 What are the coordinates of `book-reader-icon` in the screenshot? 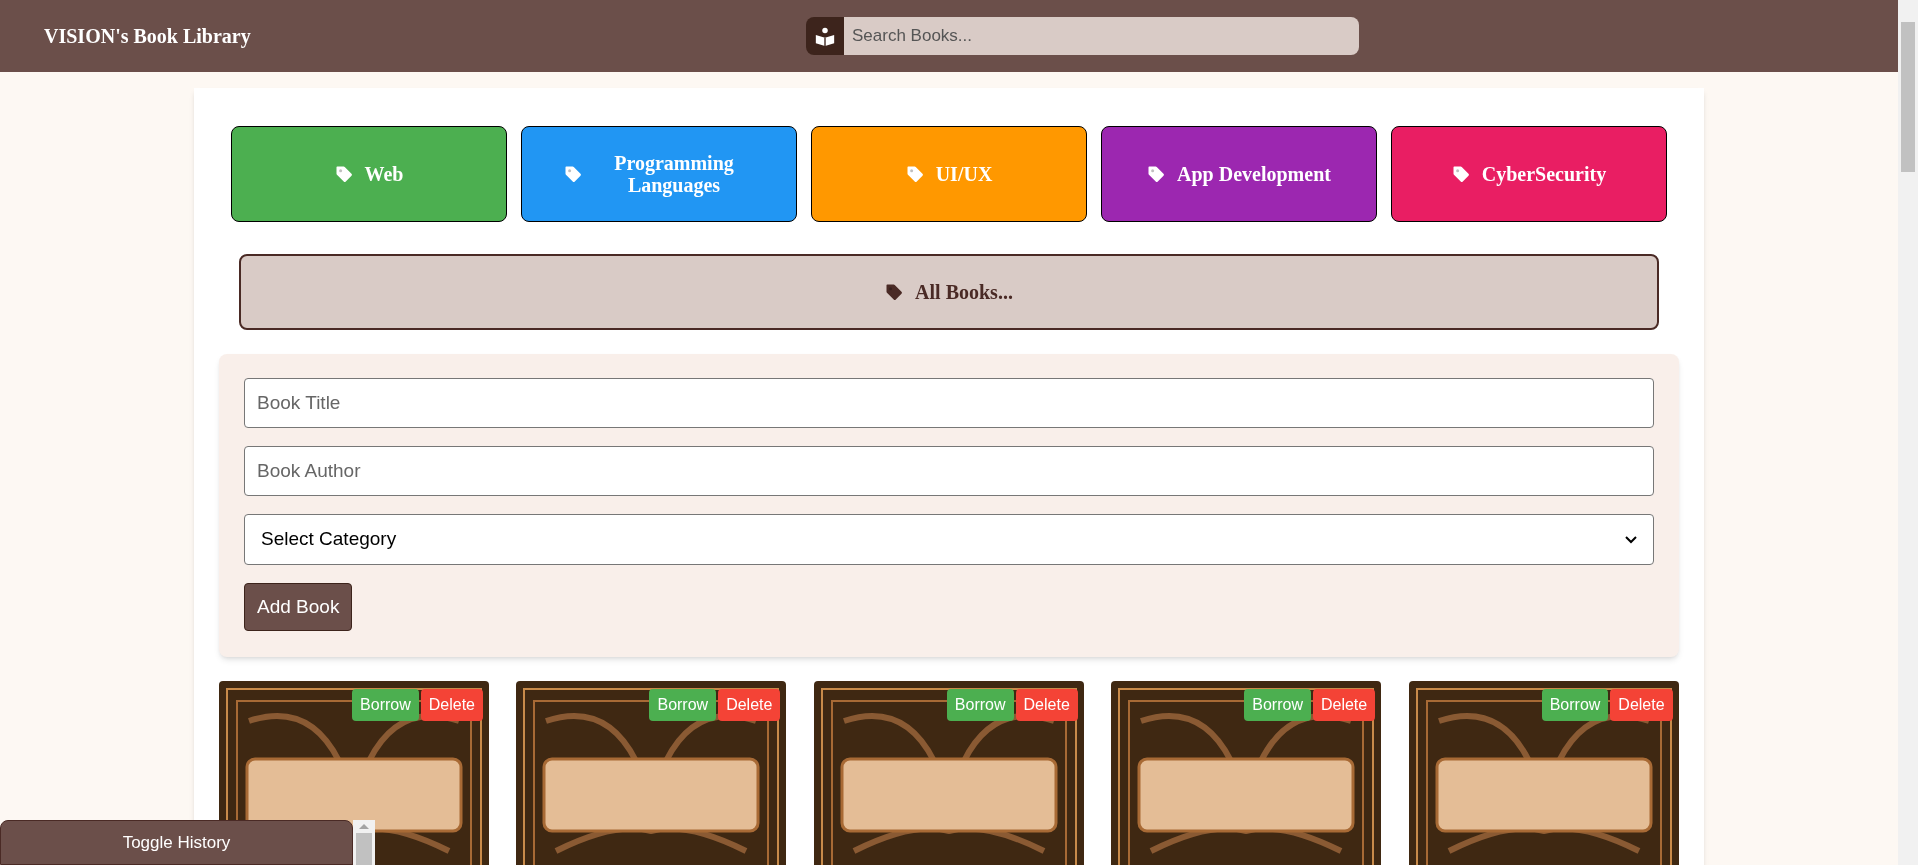 It's located at (825, 36).